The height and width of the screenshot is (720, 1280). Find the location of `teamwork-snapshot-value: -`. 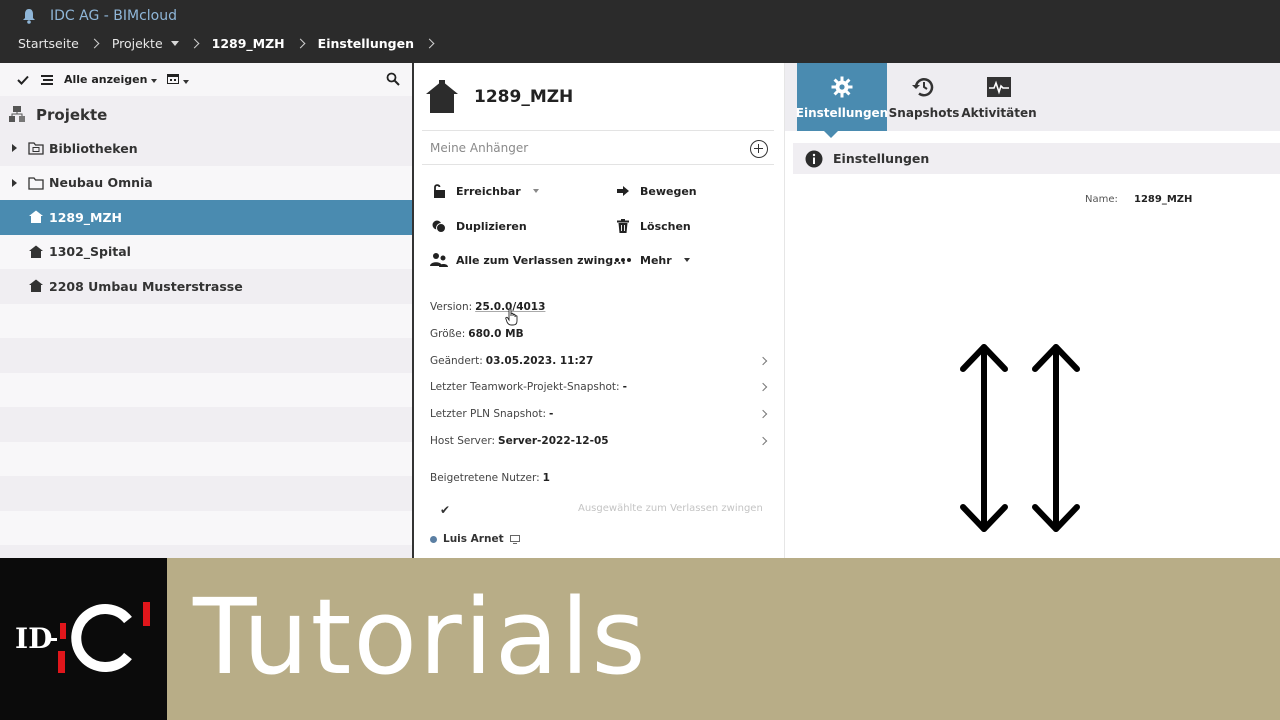

teamwork-snapshot-value: - is located at coordinates (624, 387).